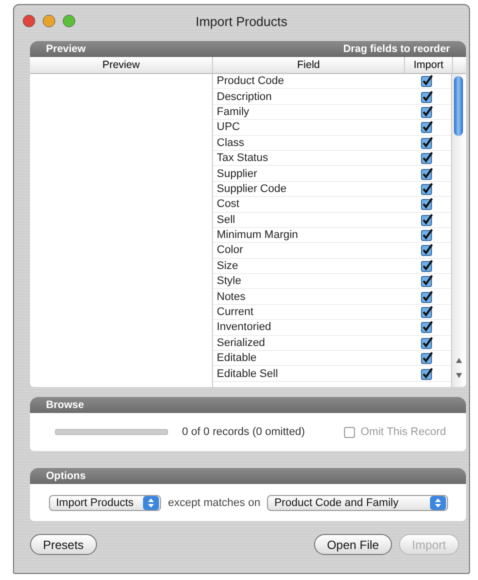 This screenshot has height=580, width=478. I want to click on import-mode-popup: Import Products, so click(105, 502).